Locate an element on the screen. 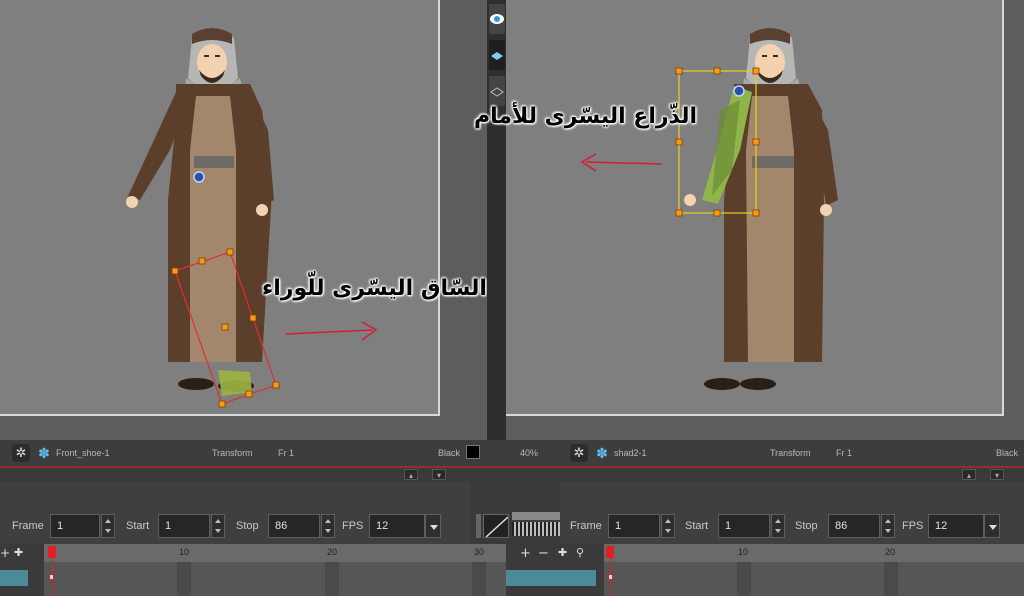 This screenshot has width=1024, height=596. view-divider-toolbar is located at coordinates (496, 220).